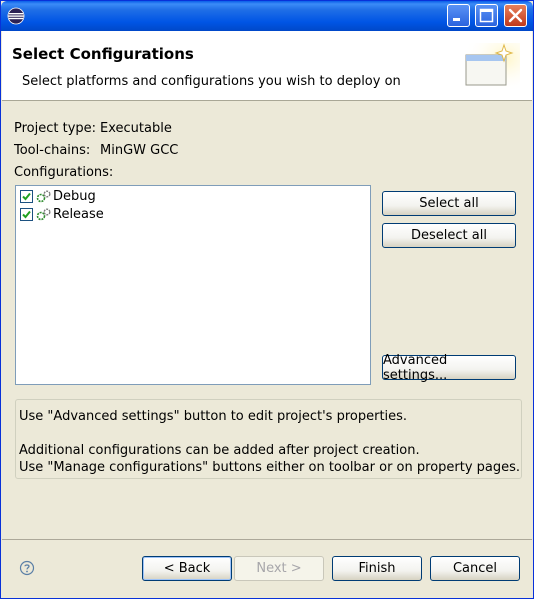  Describe the element at coordinates (267, 539) in the screenshot. I see `footer-separator` at that location.